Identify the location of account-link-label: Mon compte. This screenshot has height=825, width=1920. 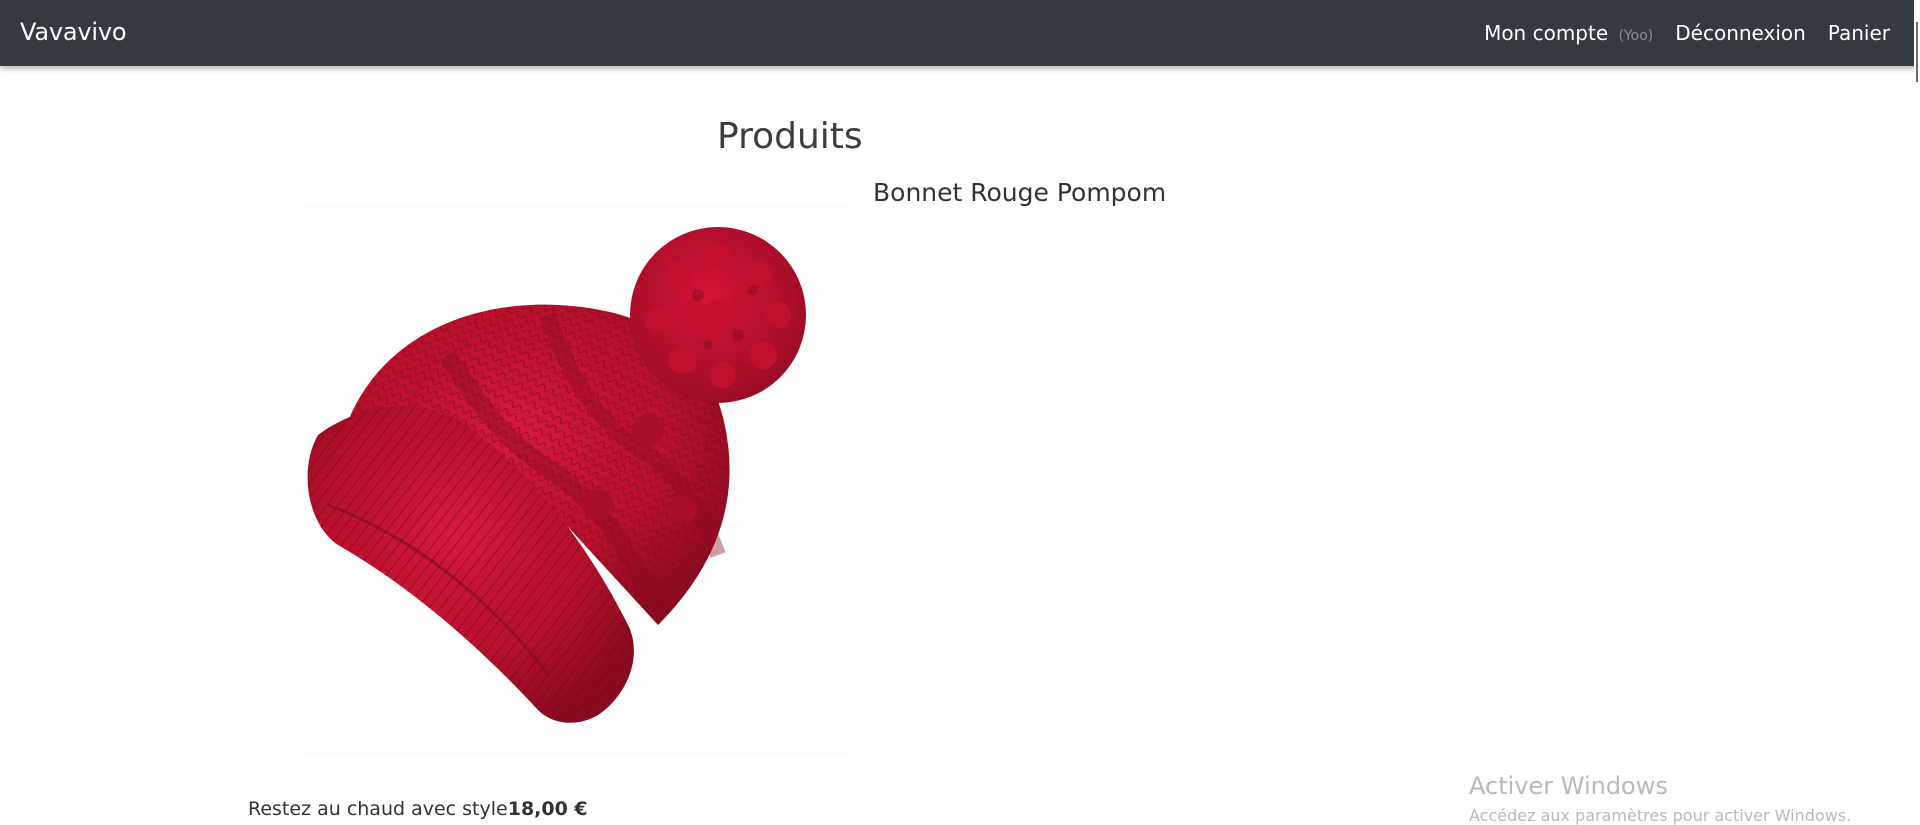
(1546, 33).